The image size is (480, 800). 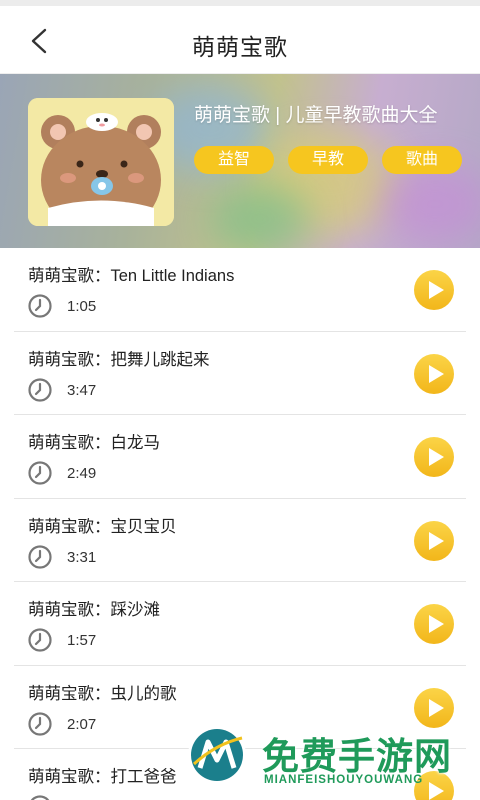 What do you see at coordinates (234, 160) in the screenshot?
I see `tag-1: 益智` at bounding box center [234, 160].